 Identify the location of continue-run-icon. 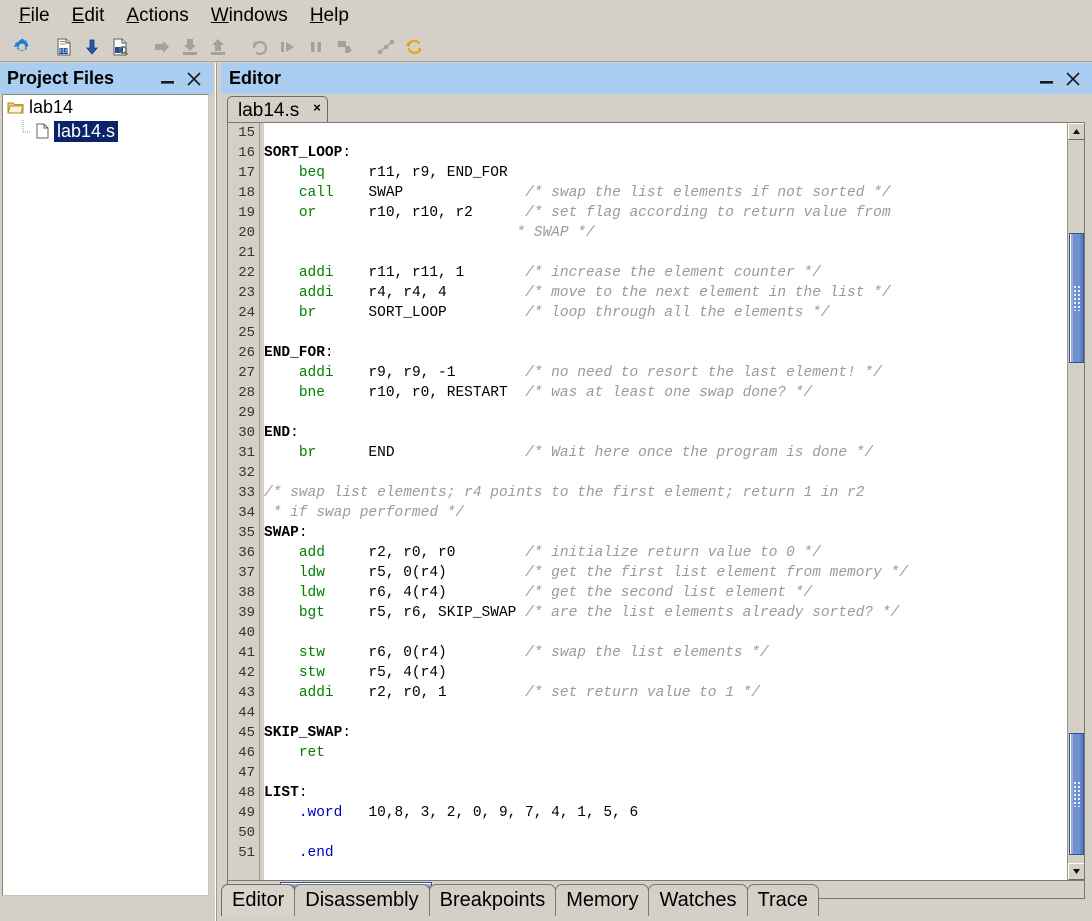
(288, 47).